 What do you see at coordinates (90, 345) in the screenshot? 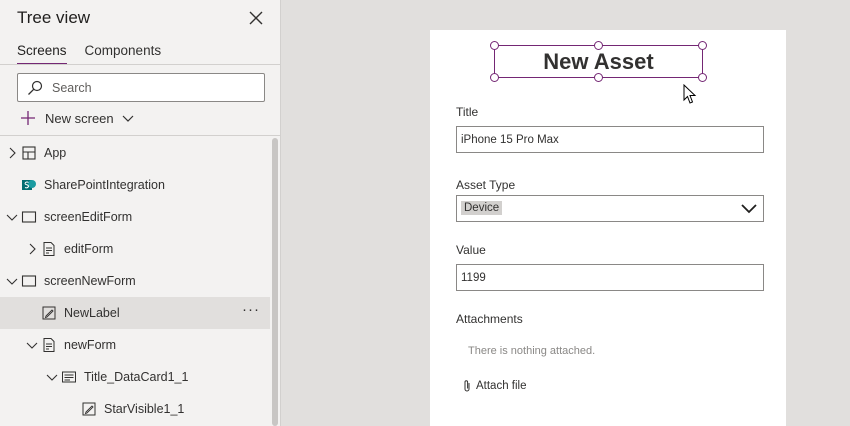
I see `tree-item-label: newForm` at bounding box center [90, 345].